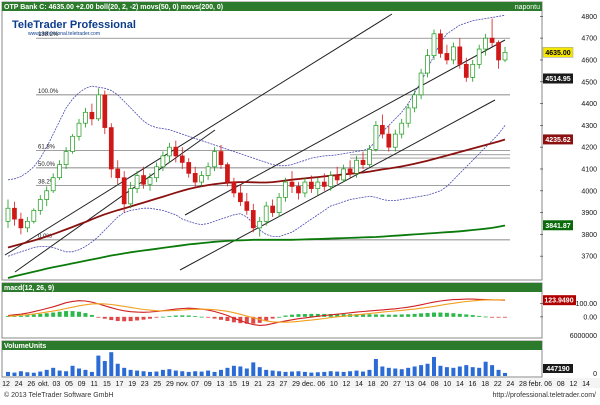 The image size is (600, 405). I want to click on date-tick-label: 20, so click(384, 384).